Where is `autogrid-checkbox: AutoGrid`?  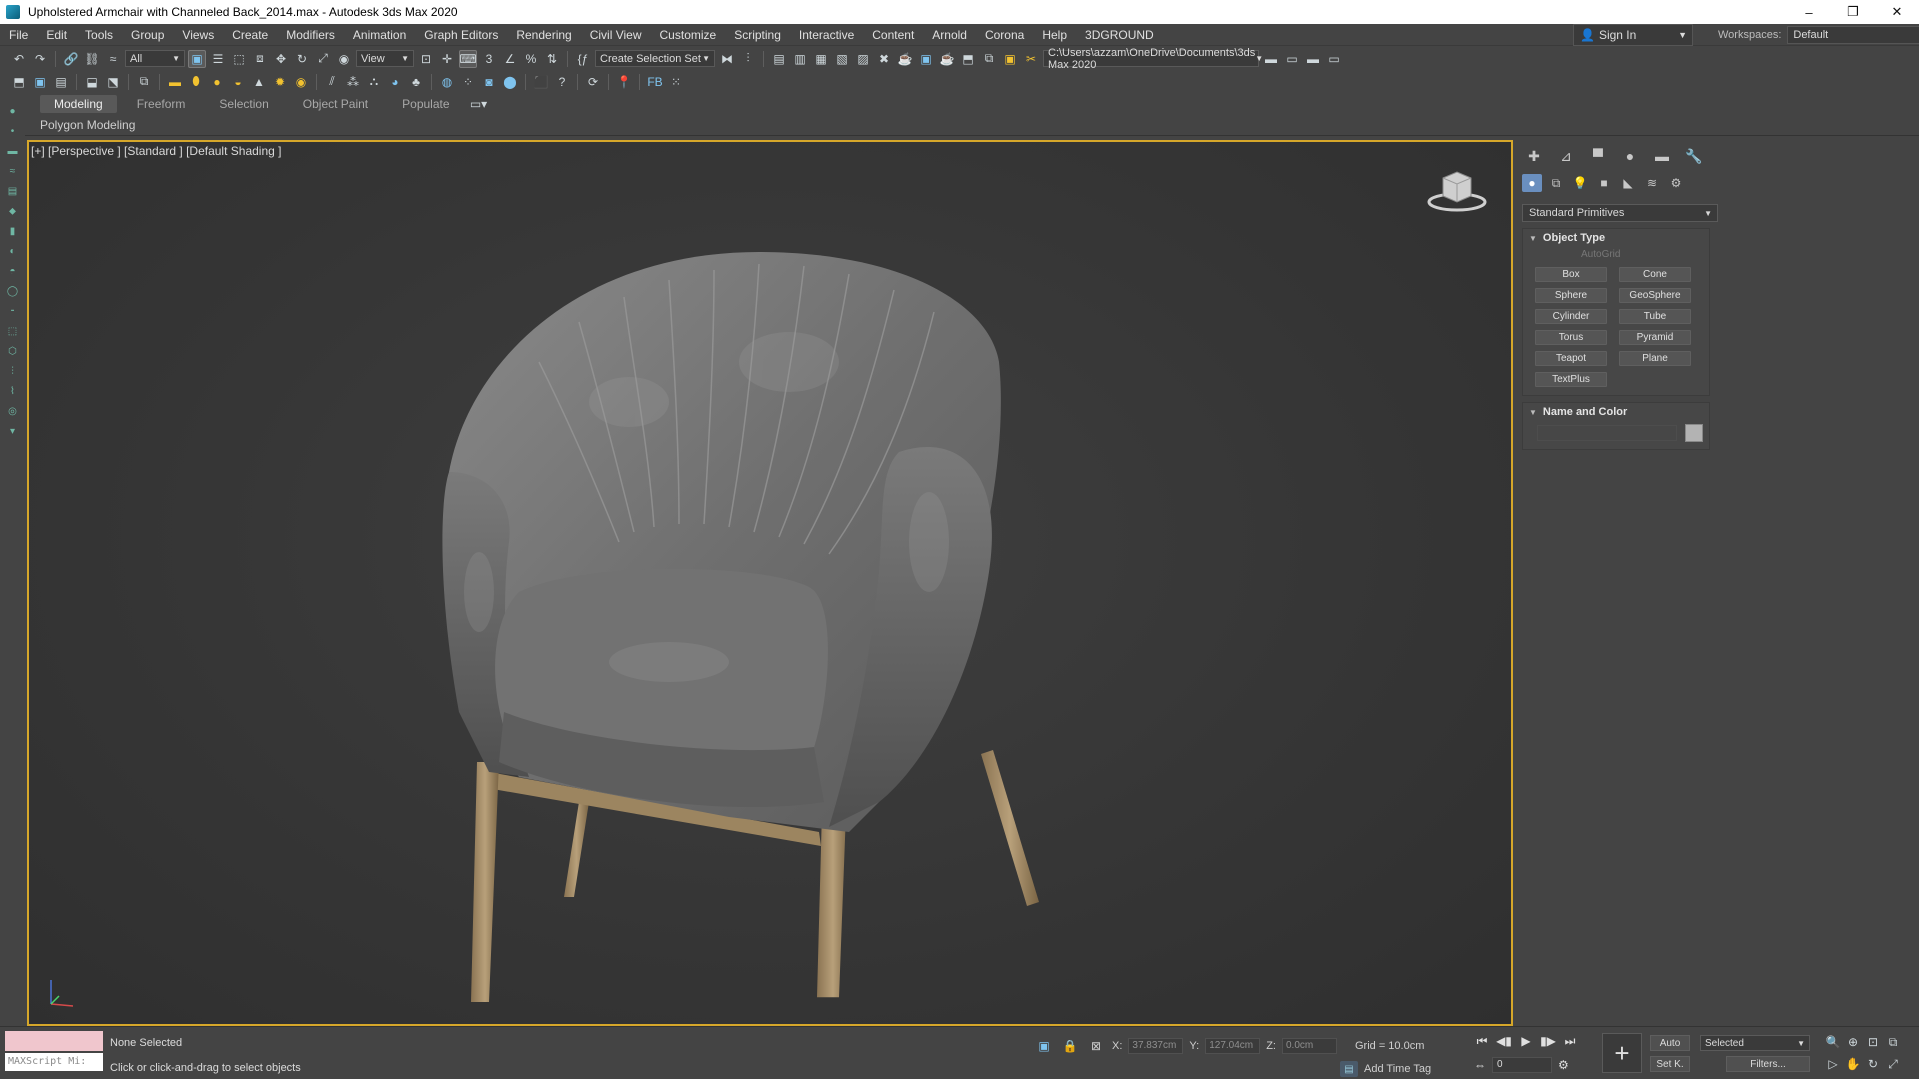
autogrid-checkbox: AutoGrid is located at coordinates (1600, 254).